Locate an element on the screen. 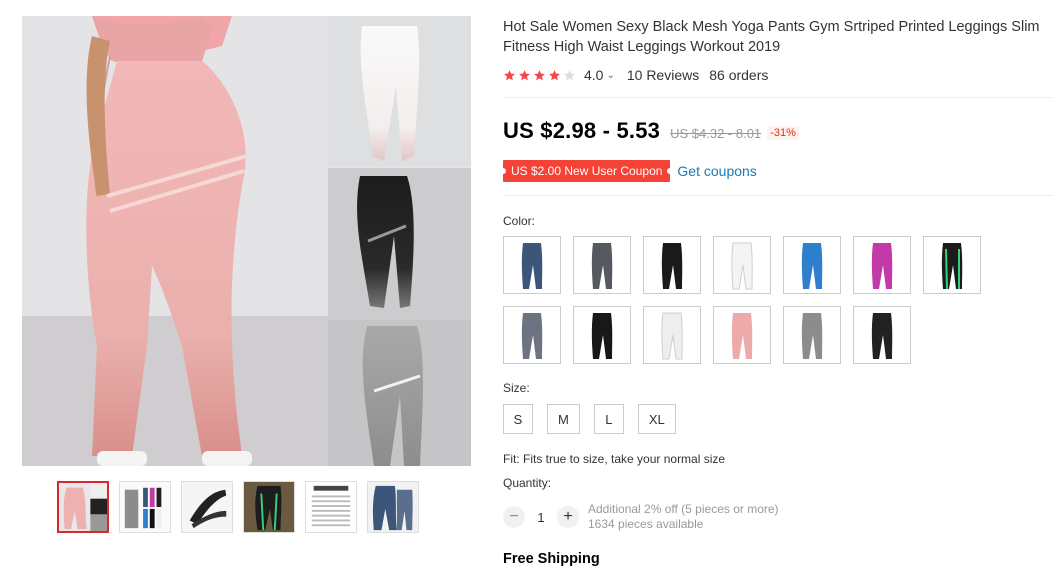 This screenshot has height=570, width=1063. color-swatch-grey-denim is located at coordinates (602, 265).